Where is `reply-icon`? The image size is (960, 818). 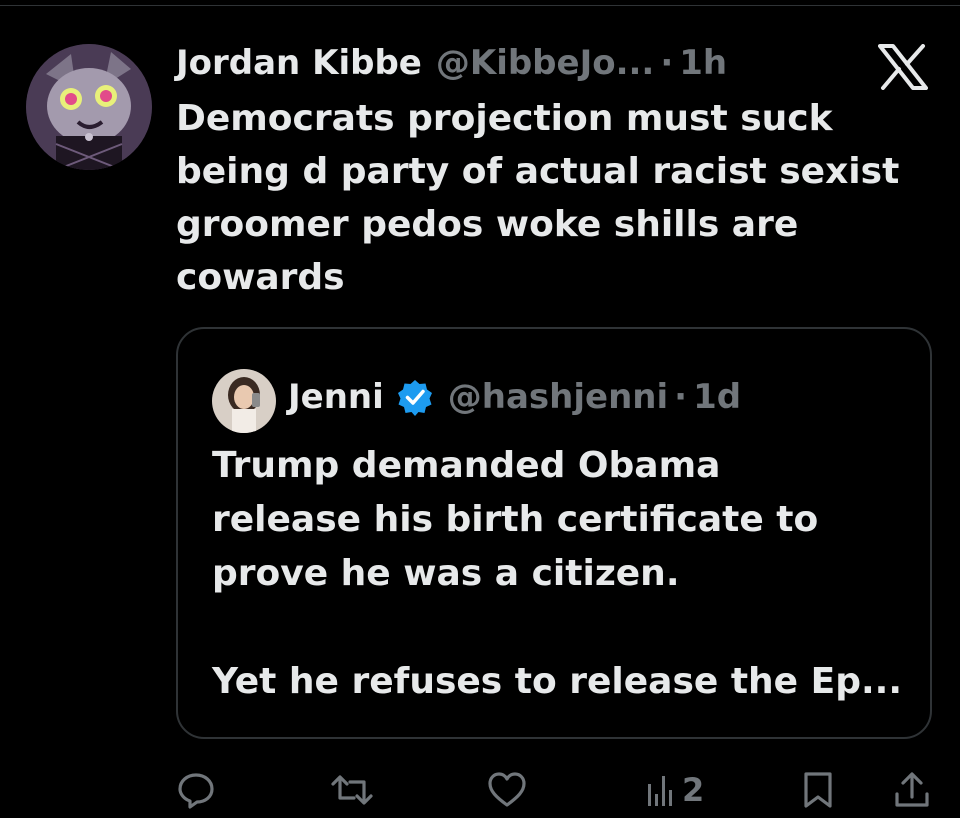
reply-icon is located at coordinates (196, 790).